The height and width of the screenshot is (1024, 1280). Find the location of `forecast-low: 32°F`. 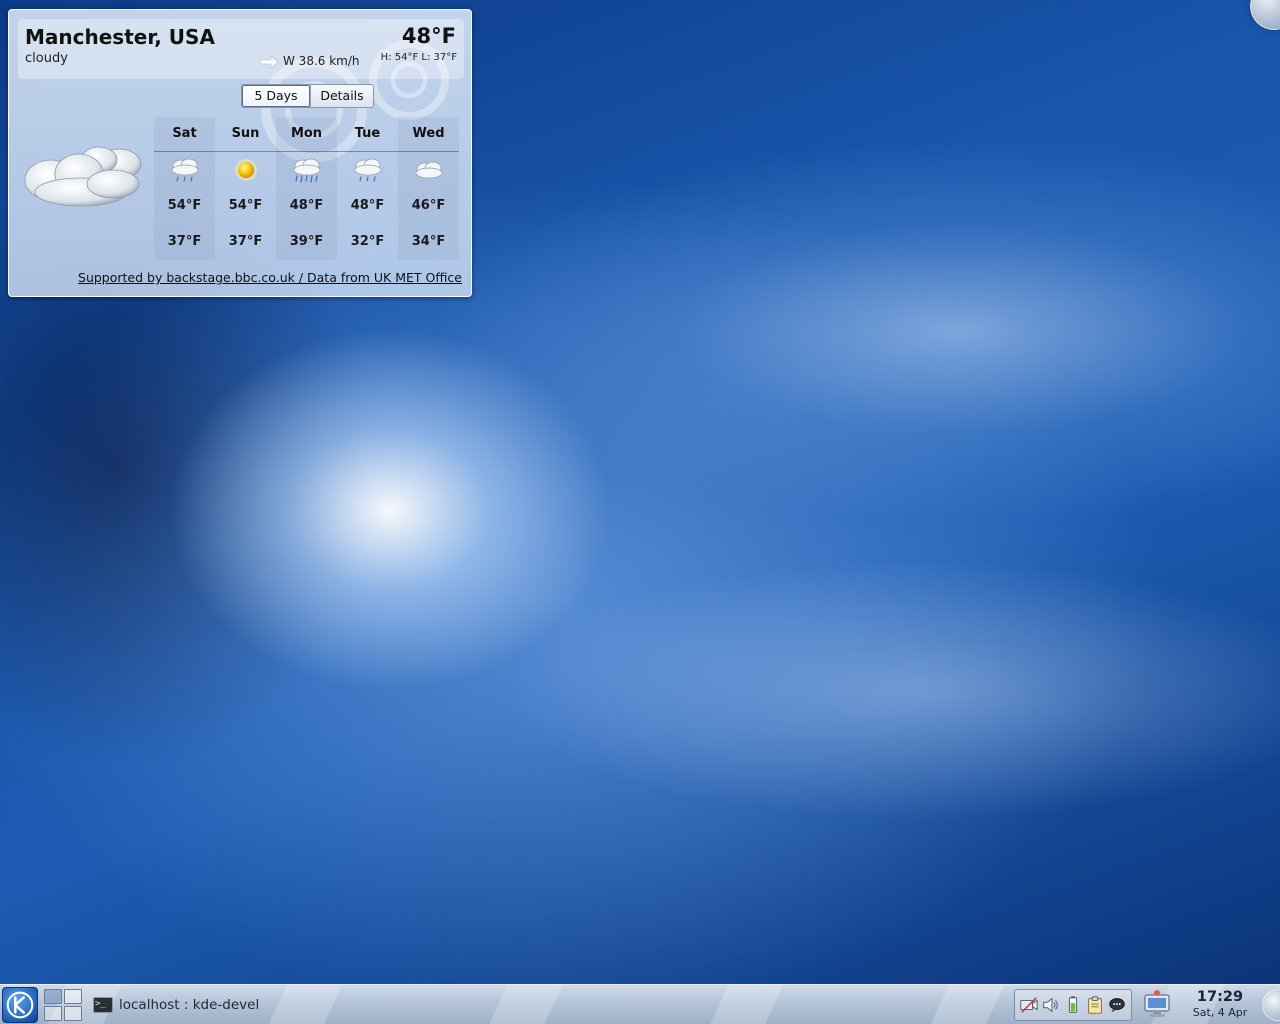

forecast-low: 32°F is located at coordinates (367, 241).